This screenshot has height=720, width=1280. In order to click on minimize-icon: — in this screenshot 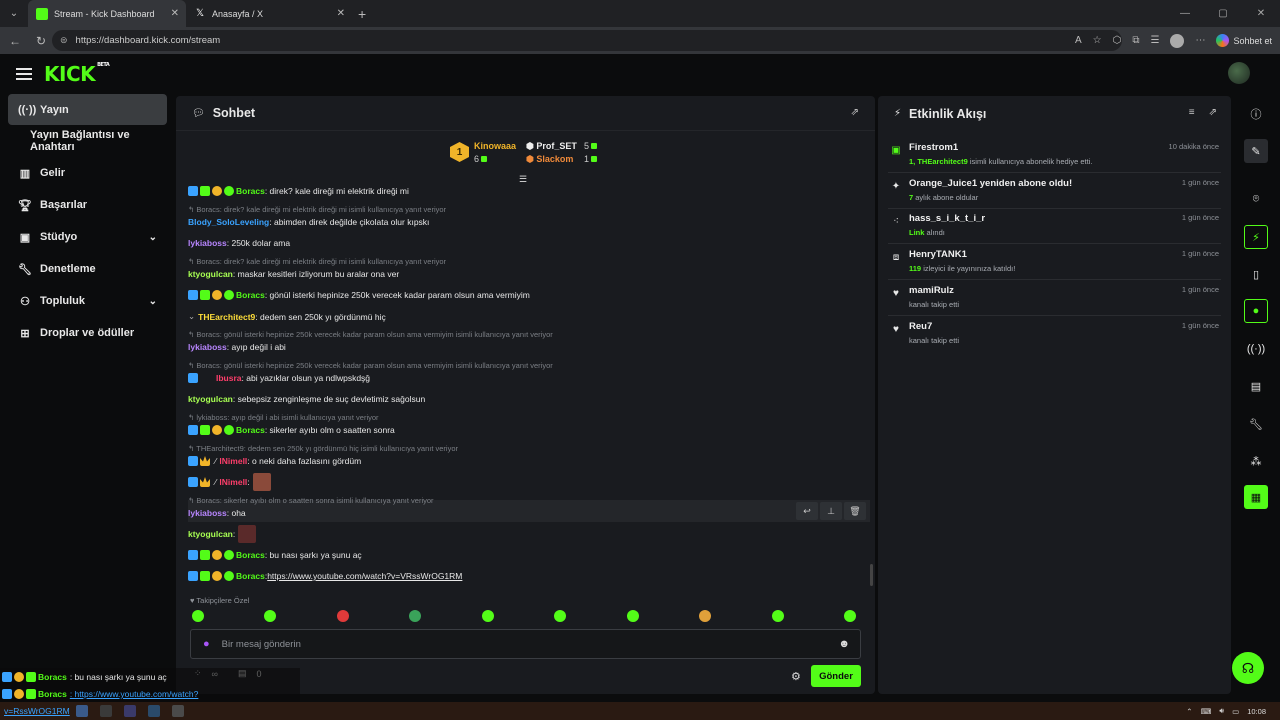, I will do `click(1185, 13)`.